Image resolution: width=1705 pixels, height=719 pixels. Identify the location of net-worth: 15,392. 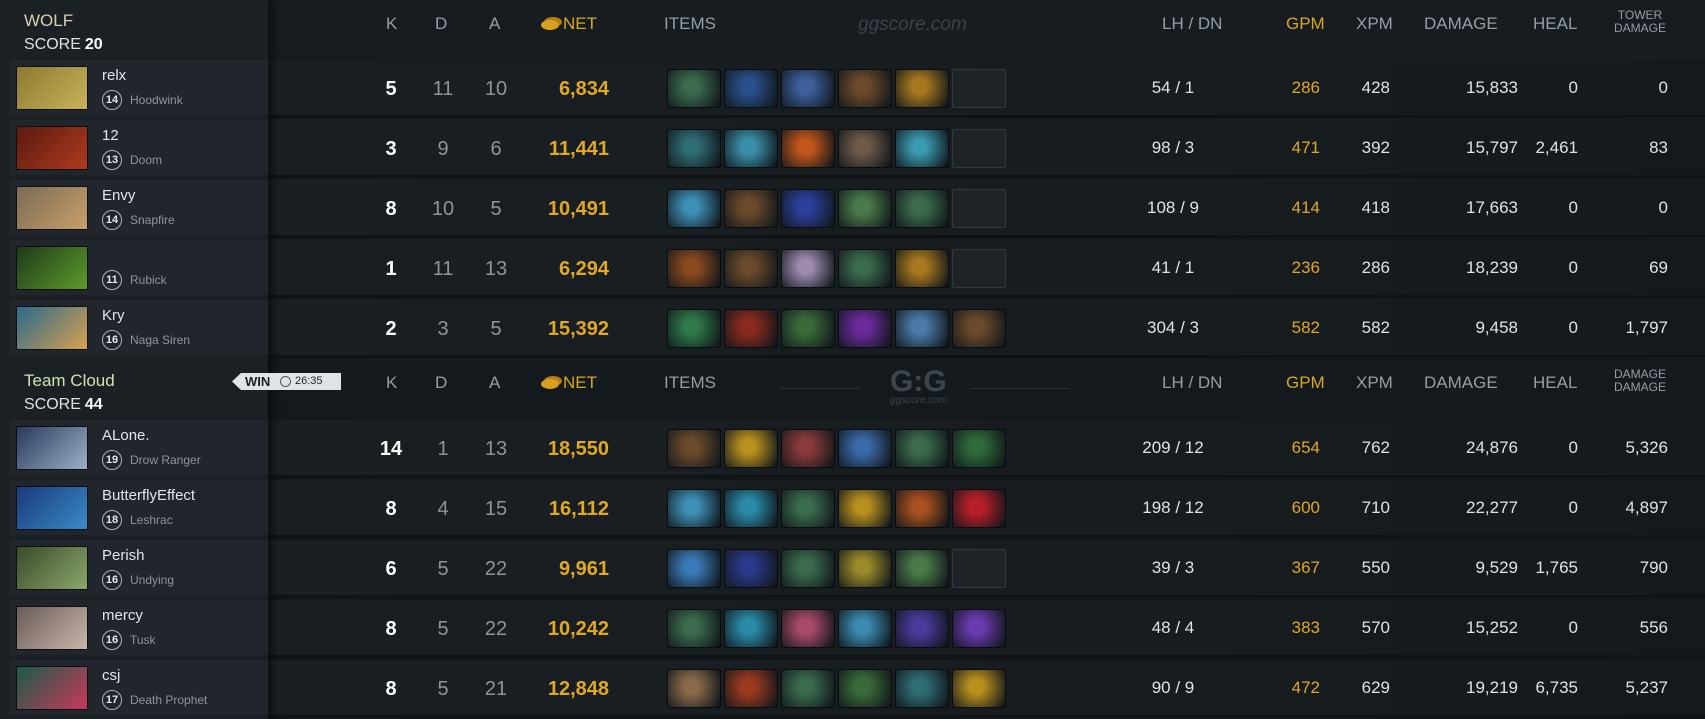
(578, 329).